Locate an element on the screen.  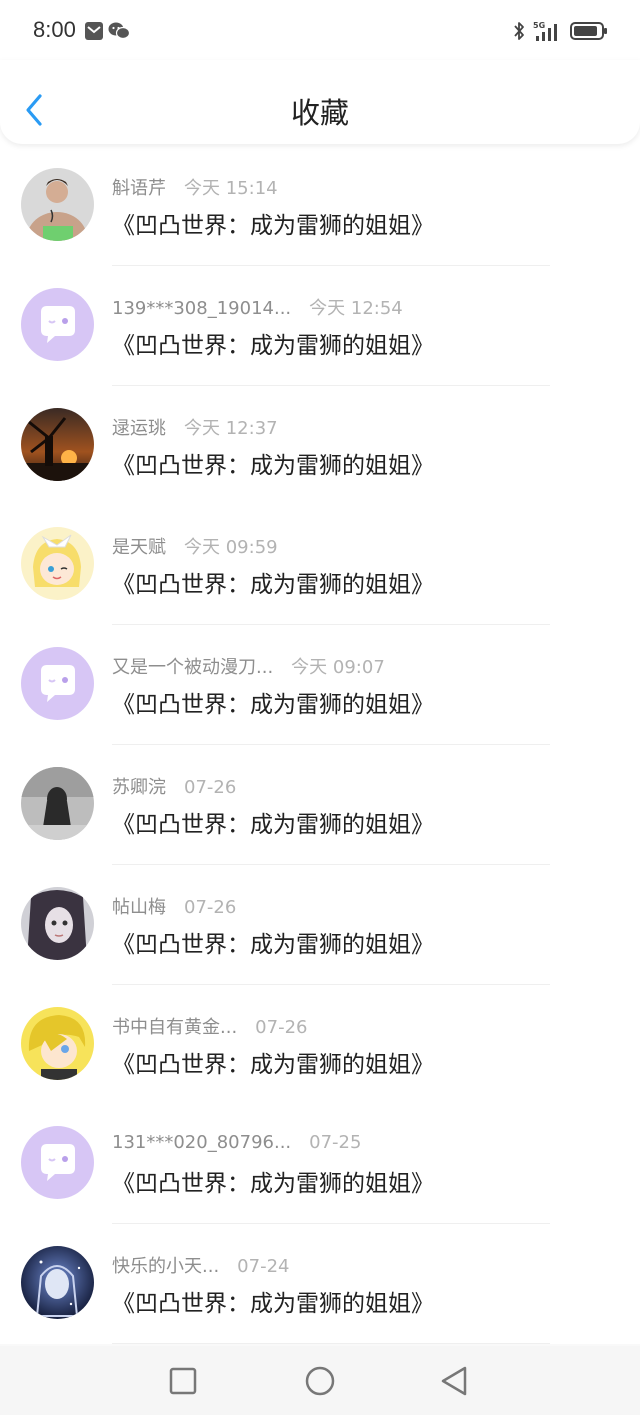
user-name: 苏卿浣 is located at coordinates (139, 787).